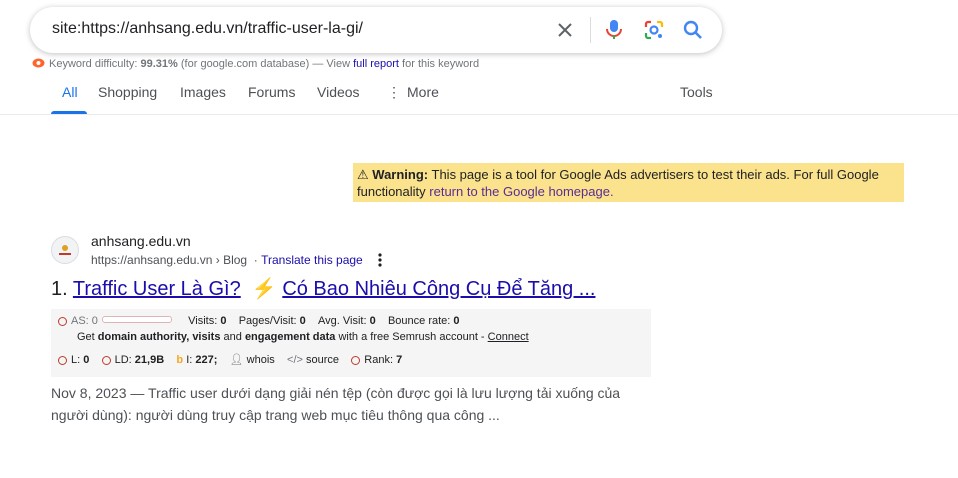 This screenshot has width=958, height=478. Describe the element at coordinates (236, 360) in the screenshot. I see `person-icon: 👤︎` at that location.